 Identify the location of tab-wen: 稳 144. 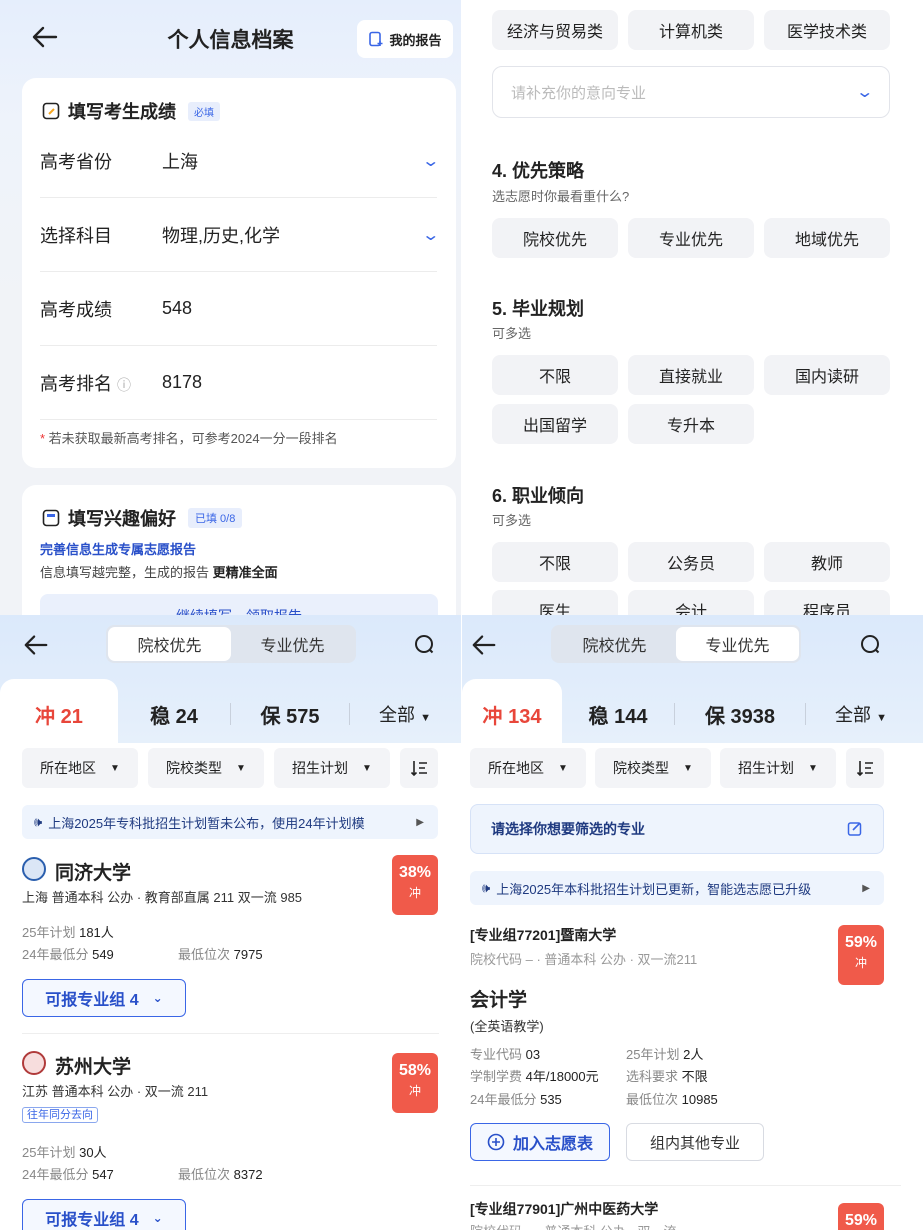
(618, 714).